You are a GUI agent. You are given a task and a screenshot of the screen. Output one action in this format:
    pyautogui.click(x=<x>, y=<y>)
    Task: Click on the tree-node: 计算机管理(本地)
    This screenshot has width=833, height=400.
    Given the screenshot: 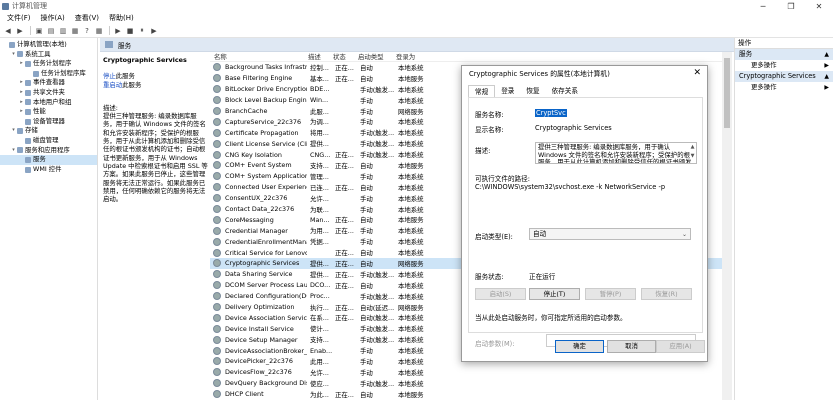 What is the action you would take?
    pyautogui.click(x=48, y=45)
    